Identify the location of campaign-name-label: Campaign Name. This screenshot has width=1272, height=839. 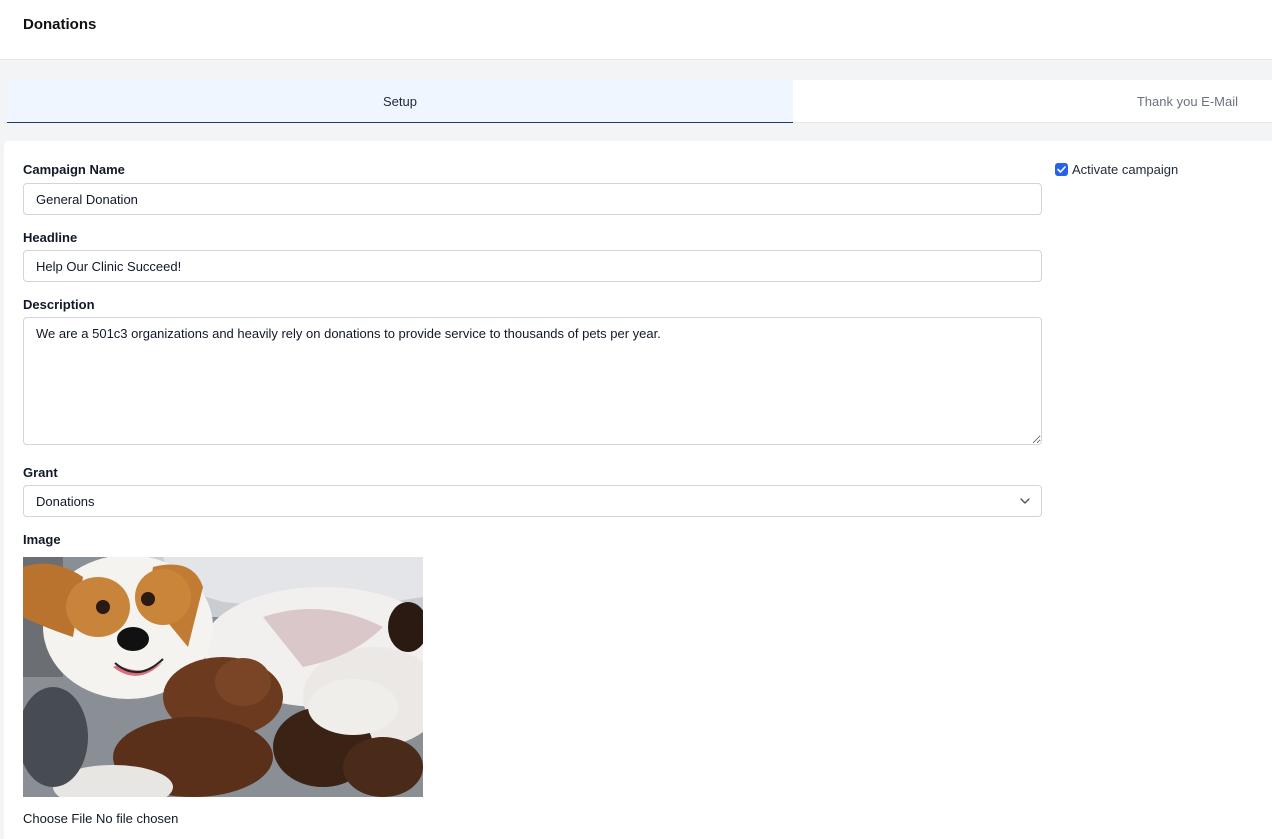
(74, 169).